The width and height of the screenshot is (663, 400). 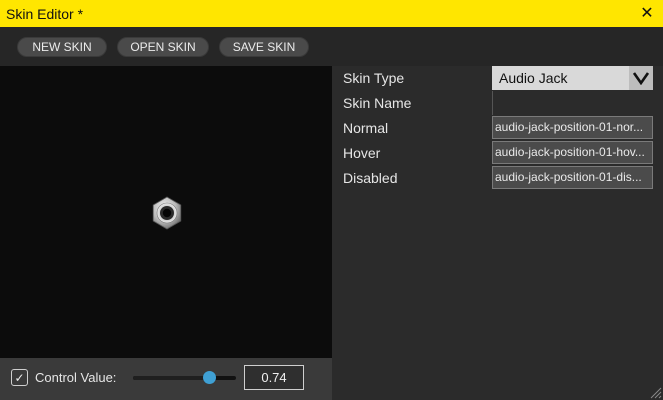 I want to click on control-value-slider, so click(x=184, y=377).